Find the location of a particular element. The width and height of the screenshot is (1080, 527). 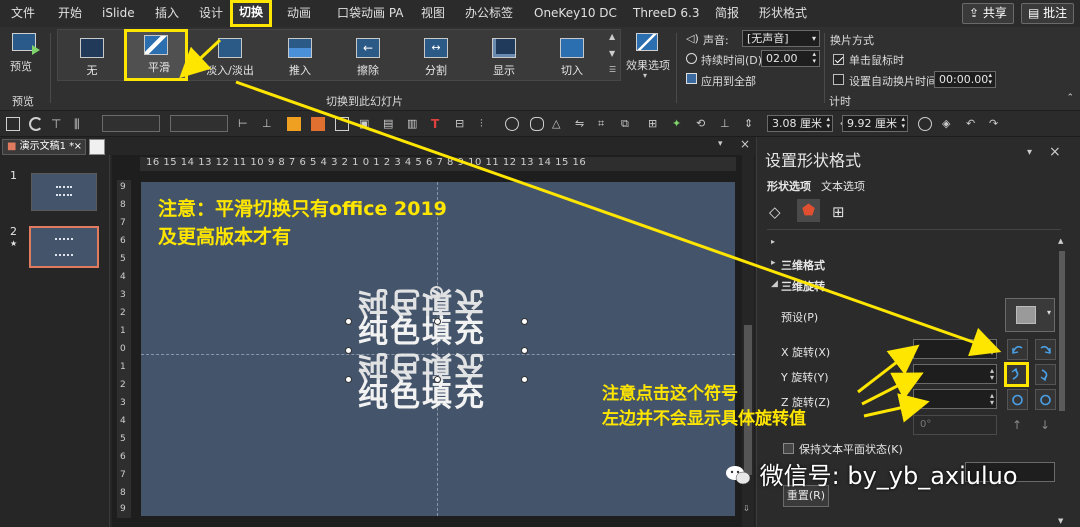

share-button: ⇪ 共享 is located at coordinates (988, 13).